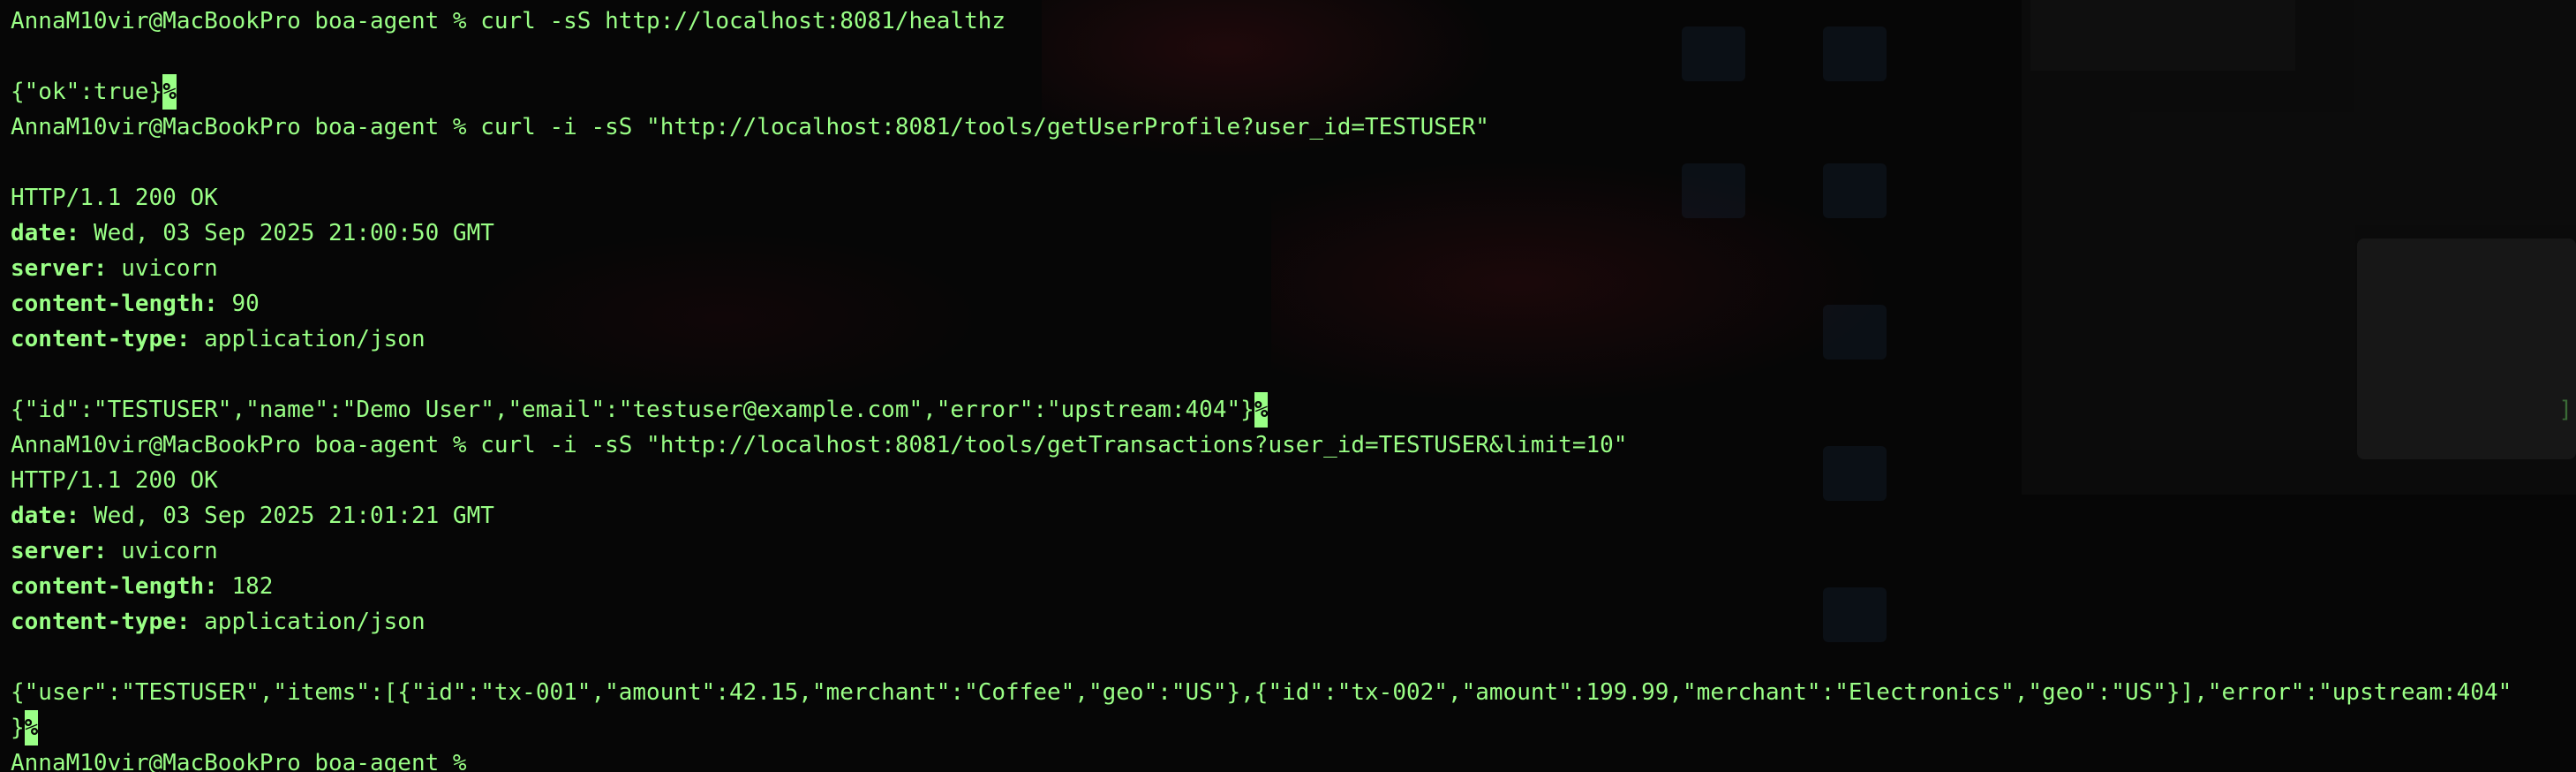 The image size is (2576, 772). What do you see at coordinates (293, 516) in the screenshot?
I see `http-header-value: Wed, 03 Sep 2025 21:01:21 GMT` at bounding box center [293, 516].